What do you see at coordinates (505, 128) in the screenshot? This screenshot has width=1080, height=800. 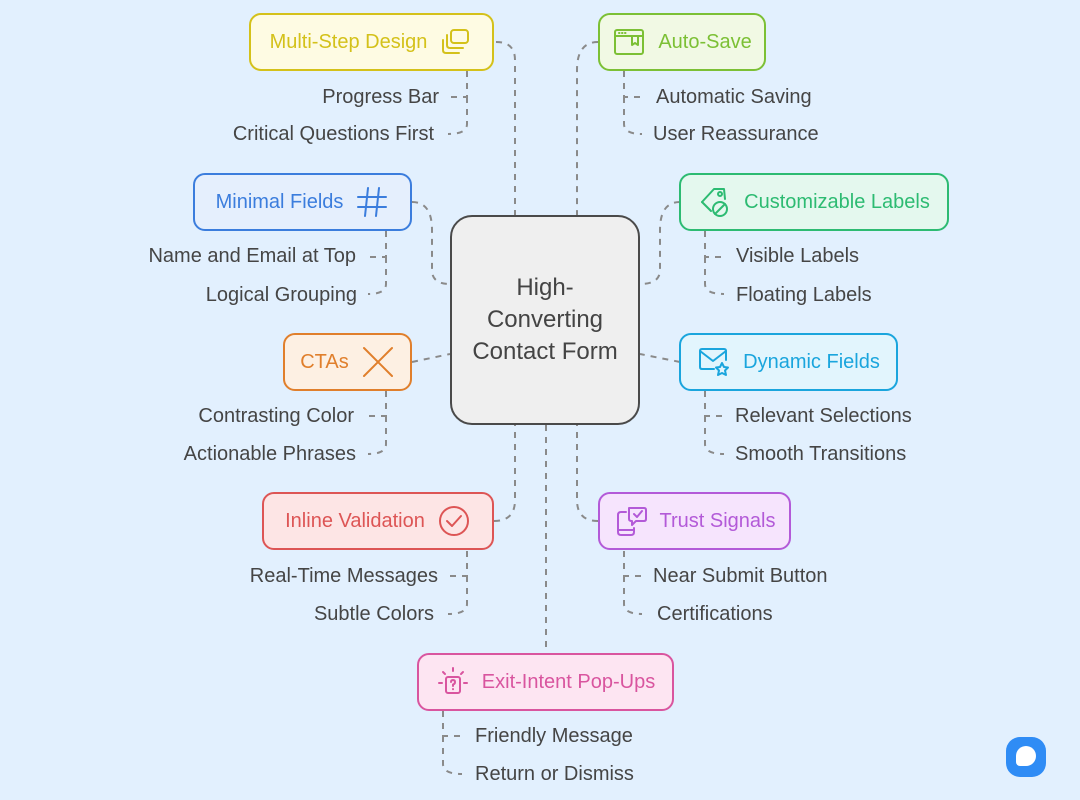 I see `connector-multi-step` at bounding box center [505, 128].